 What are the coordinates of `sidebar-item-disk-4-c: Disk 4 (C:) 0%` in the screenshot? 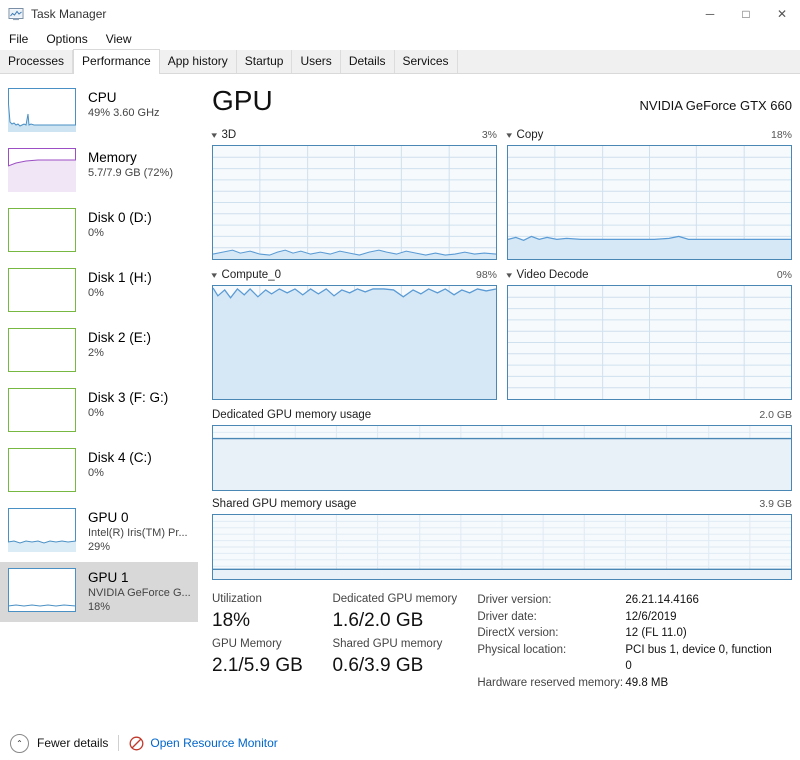 It's located at (99, 472).